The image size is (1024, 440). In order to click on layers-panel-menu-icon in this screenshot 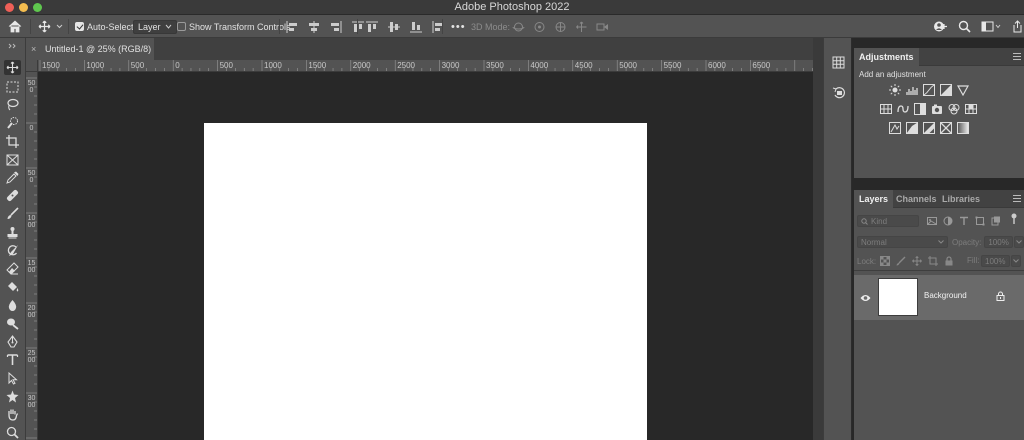, I will do `click(1017, 198)`.